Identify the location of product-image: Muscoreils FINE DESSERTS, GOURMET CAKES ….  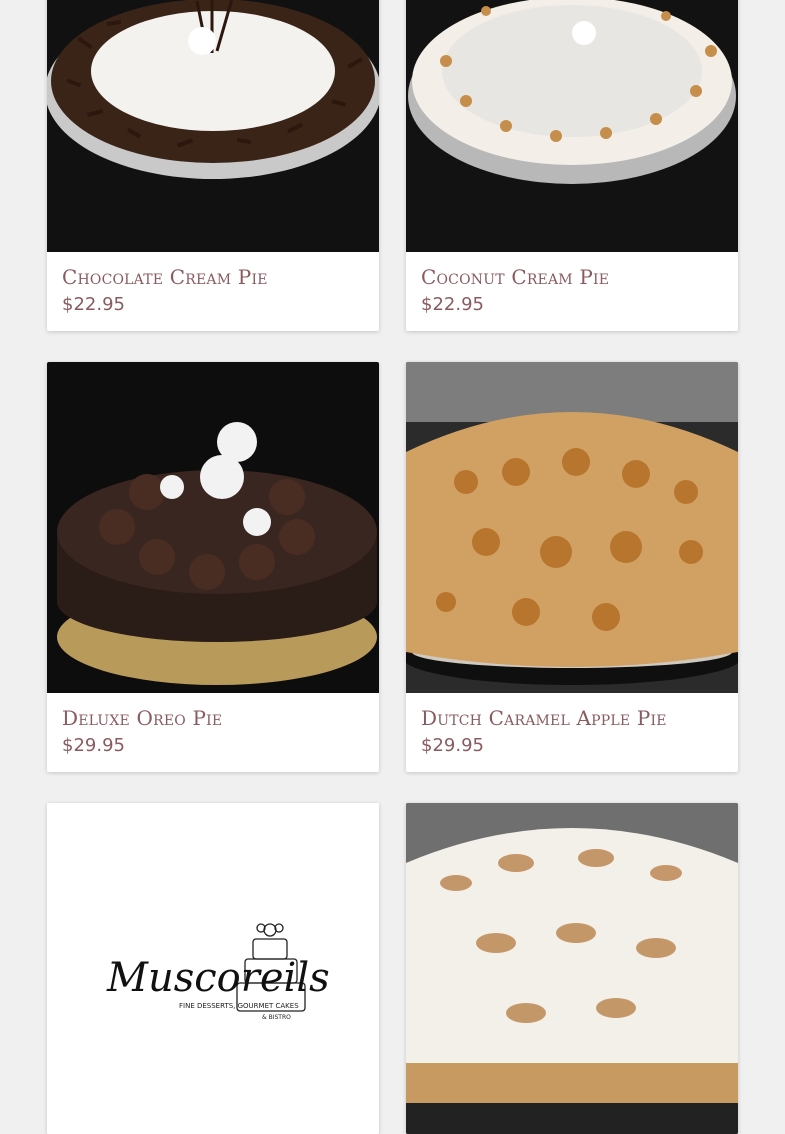
(213, 968).